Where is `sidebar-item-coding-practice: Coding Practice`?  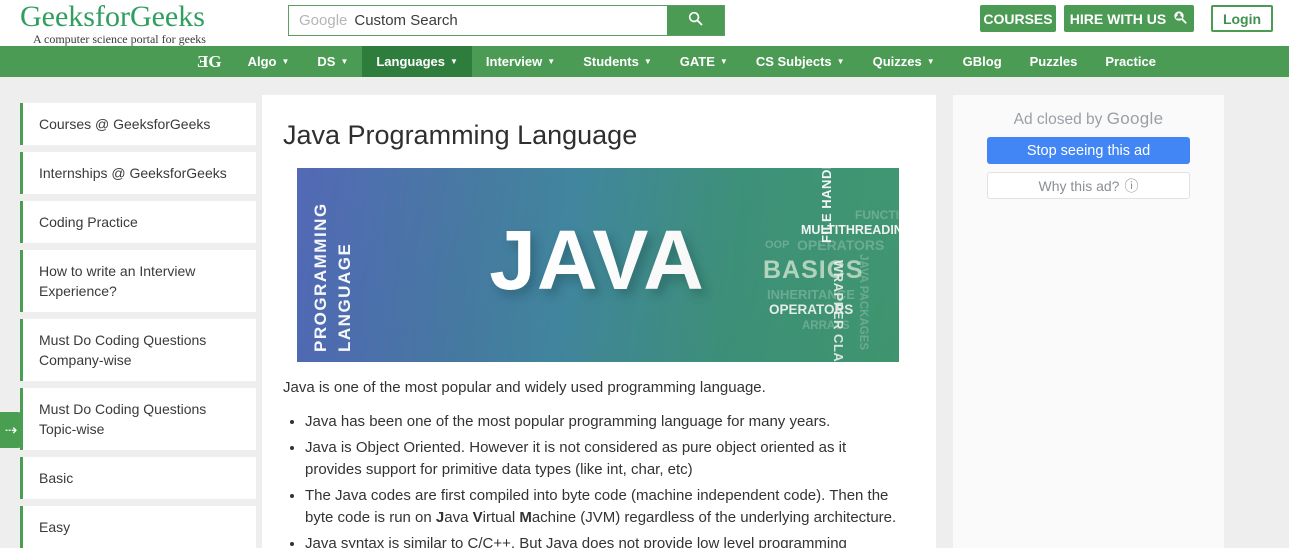
sidebar-item-coding-practice: Coding Practice is located at coordinates (138, 222).